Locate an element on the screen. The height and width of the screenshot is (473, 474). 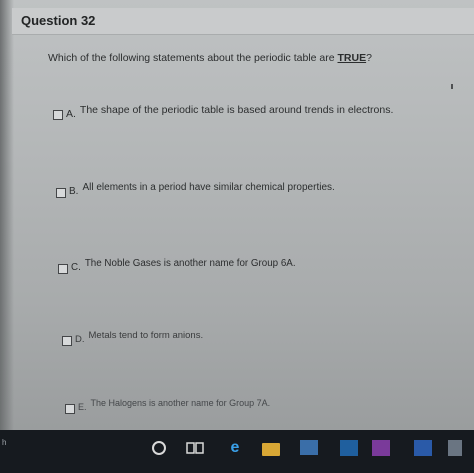
question-text-emphasis: TRUE is located at coordinates (352, 58).